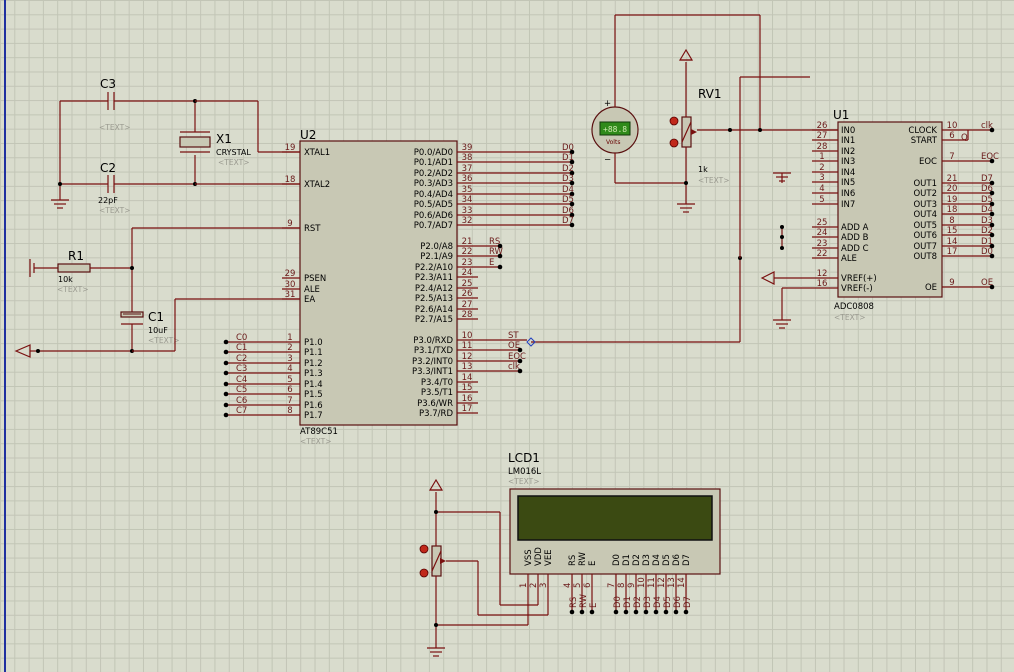 The image size is (1014, 672). Describe the element at coordinates (175, 154) in the screenshot. I see `oscillator-wiring` at that location.